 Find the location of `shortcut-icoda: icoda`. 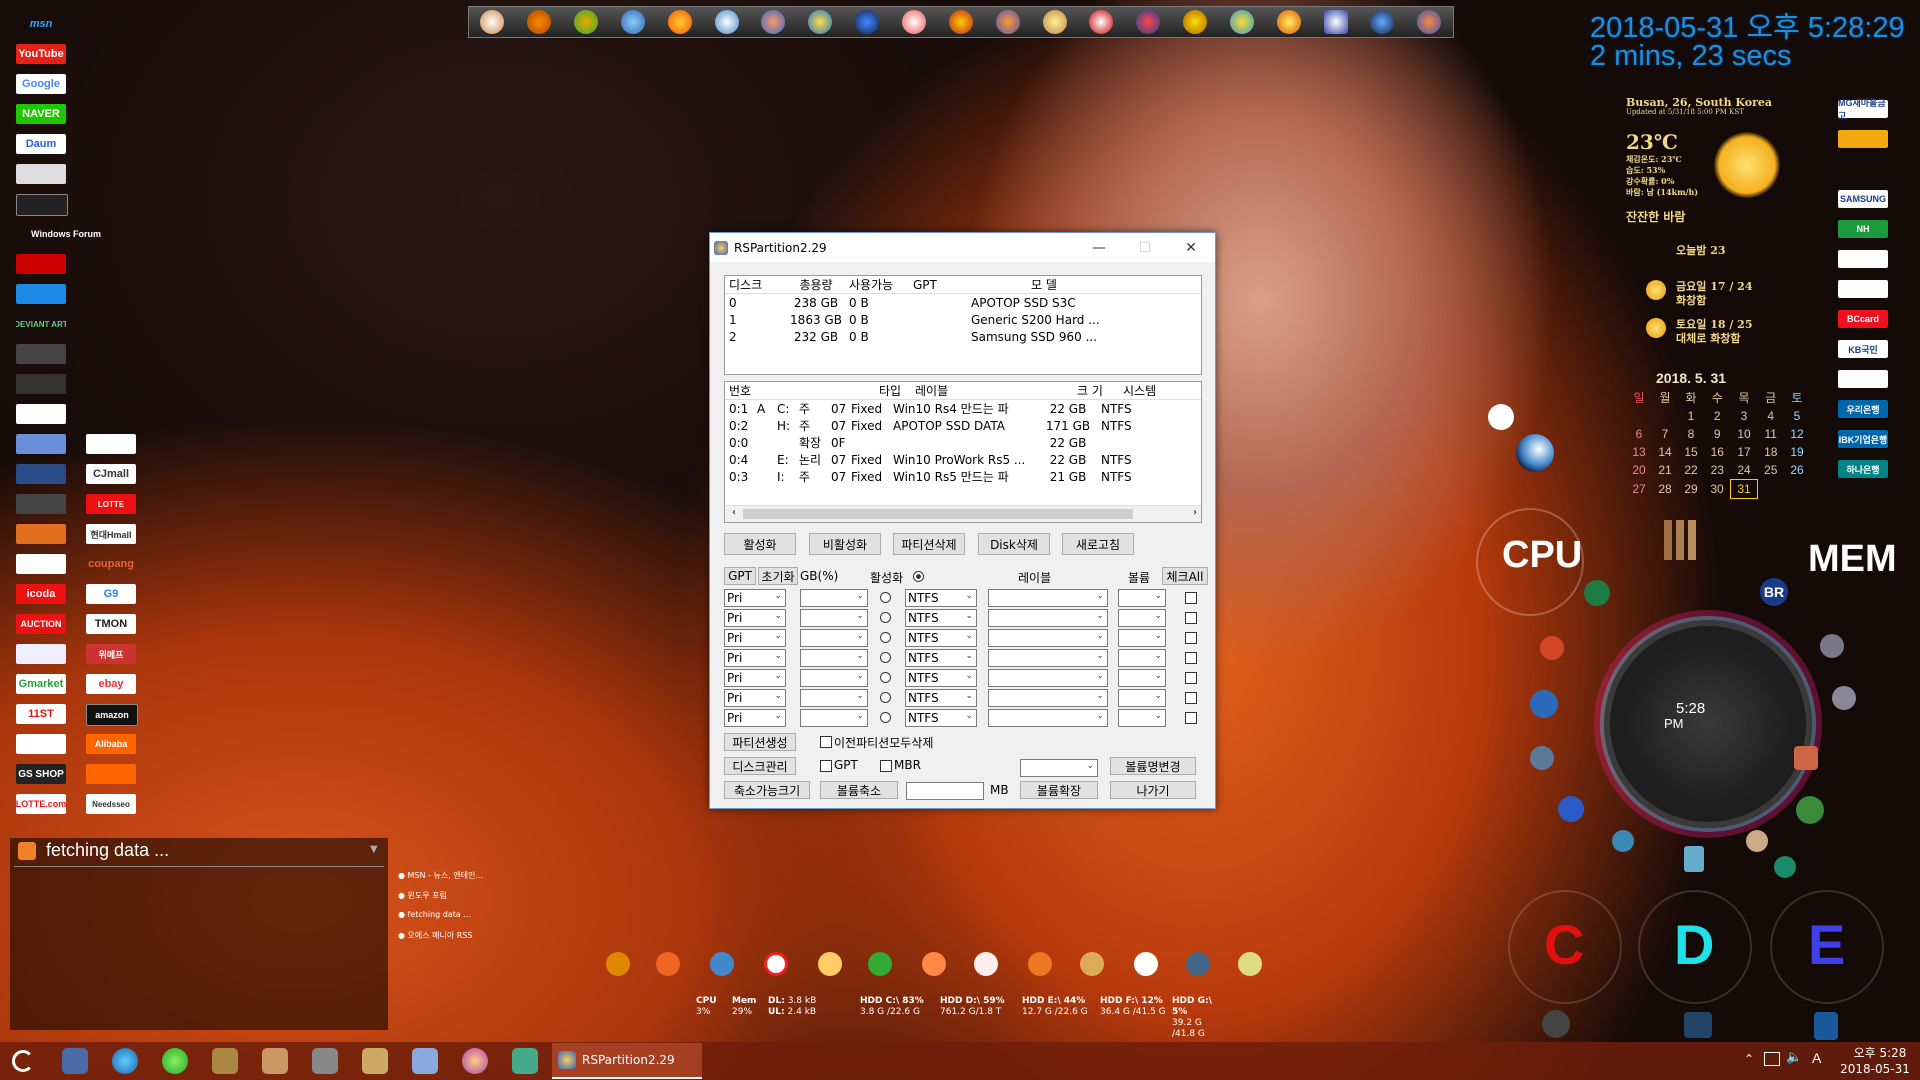

shortcut-icoda: icoda is located at coordinates (41, 594).